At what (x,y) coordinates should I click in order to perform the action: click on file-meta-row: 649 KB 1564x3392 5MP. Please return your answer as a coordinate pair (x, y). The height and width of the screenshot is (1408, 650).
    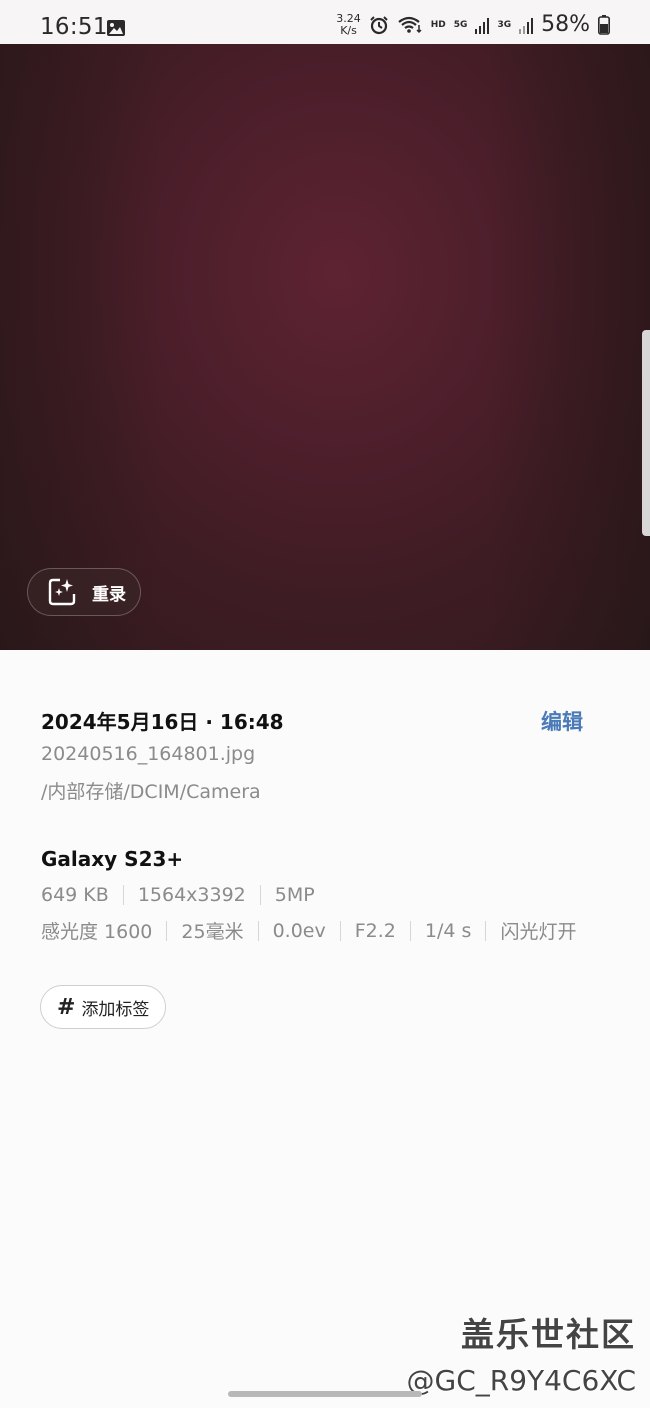
    Looking at the image, I should click on (178, 895).